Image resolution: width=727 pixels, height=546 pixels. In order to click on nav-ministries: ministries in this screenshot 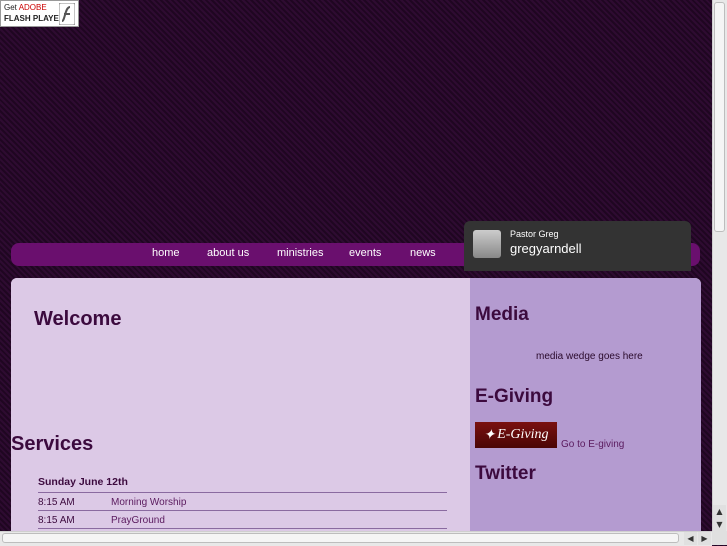, I will do `click(300, 253)`.